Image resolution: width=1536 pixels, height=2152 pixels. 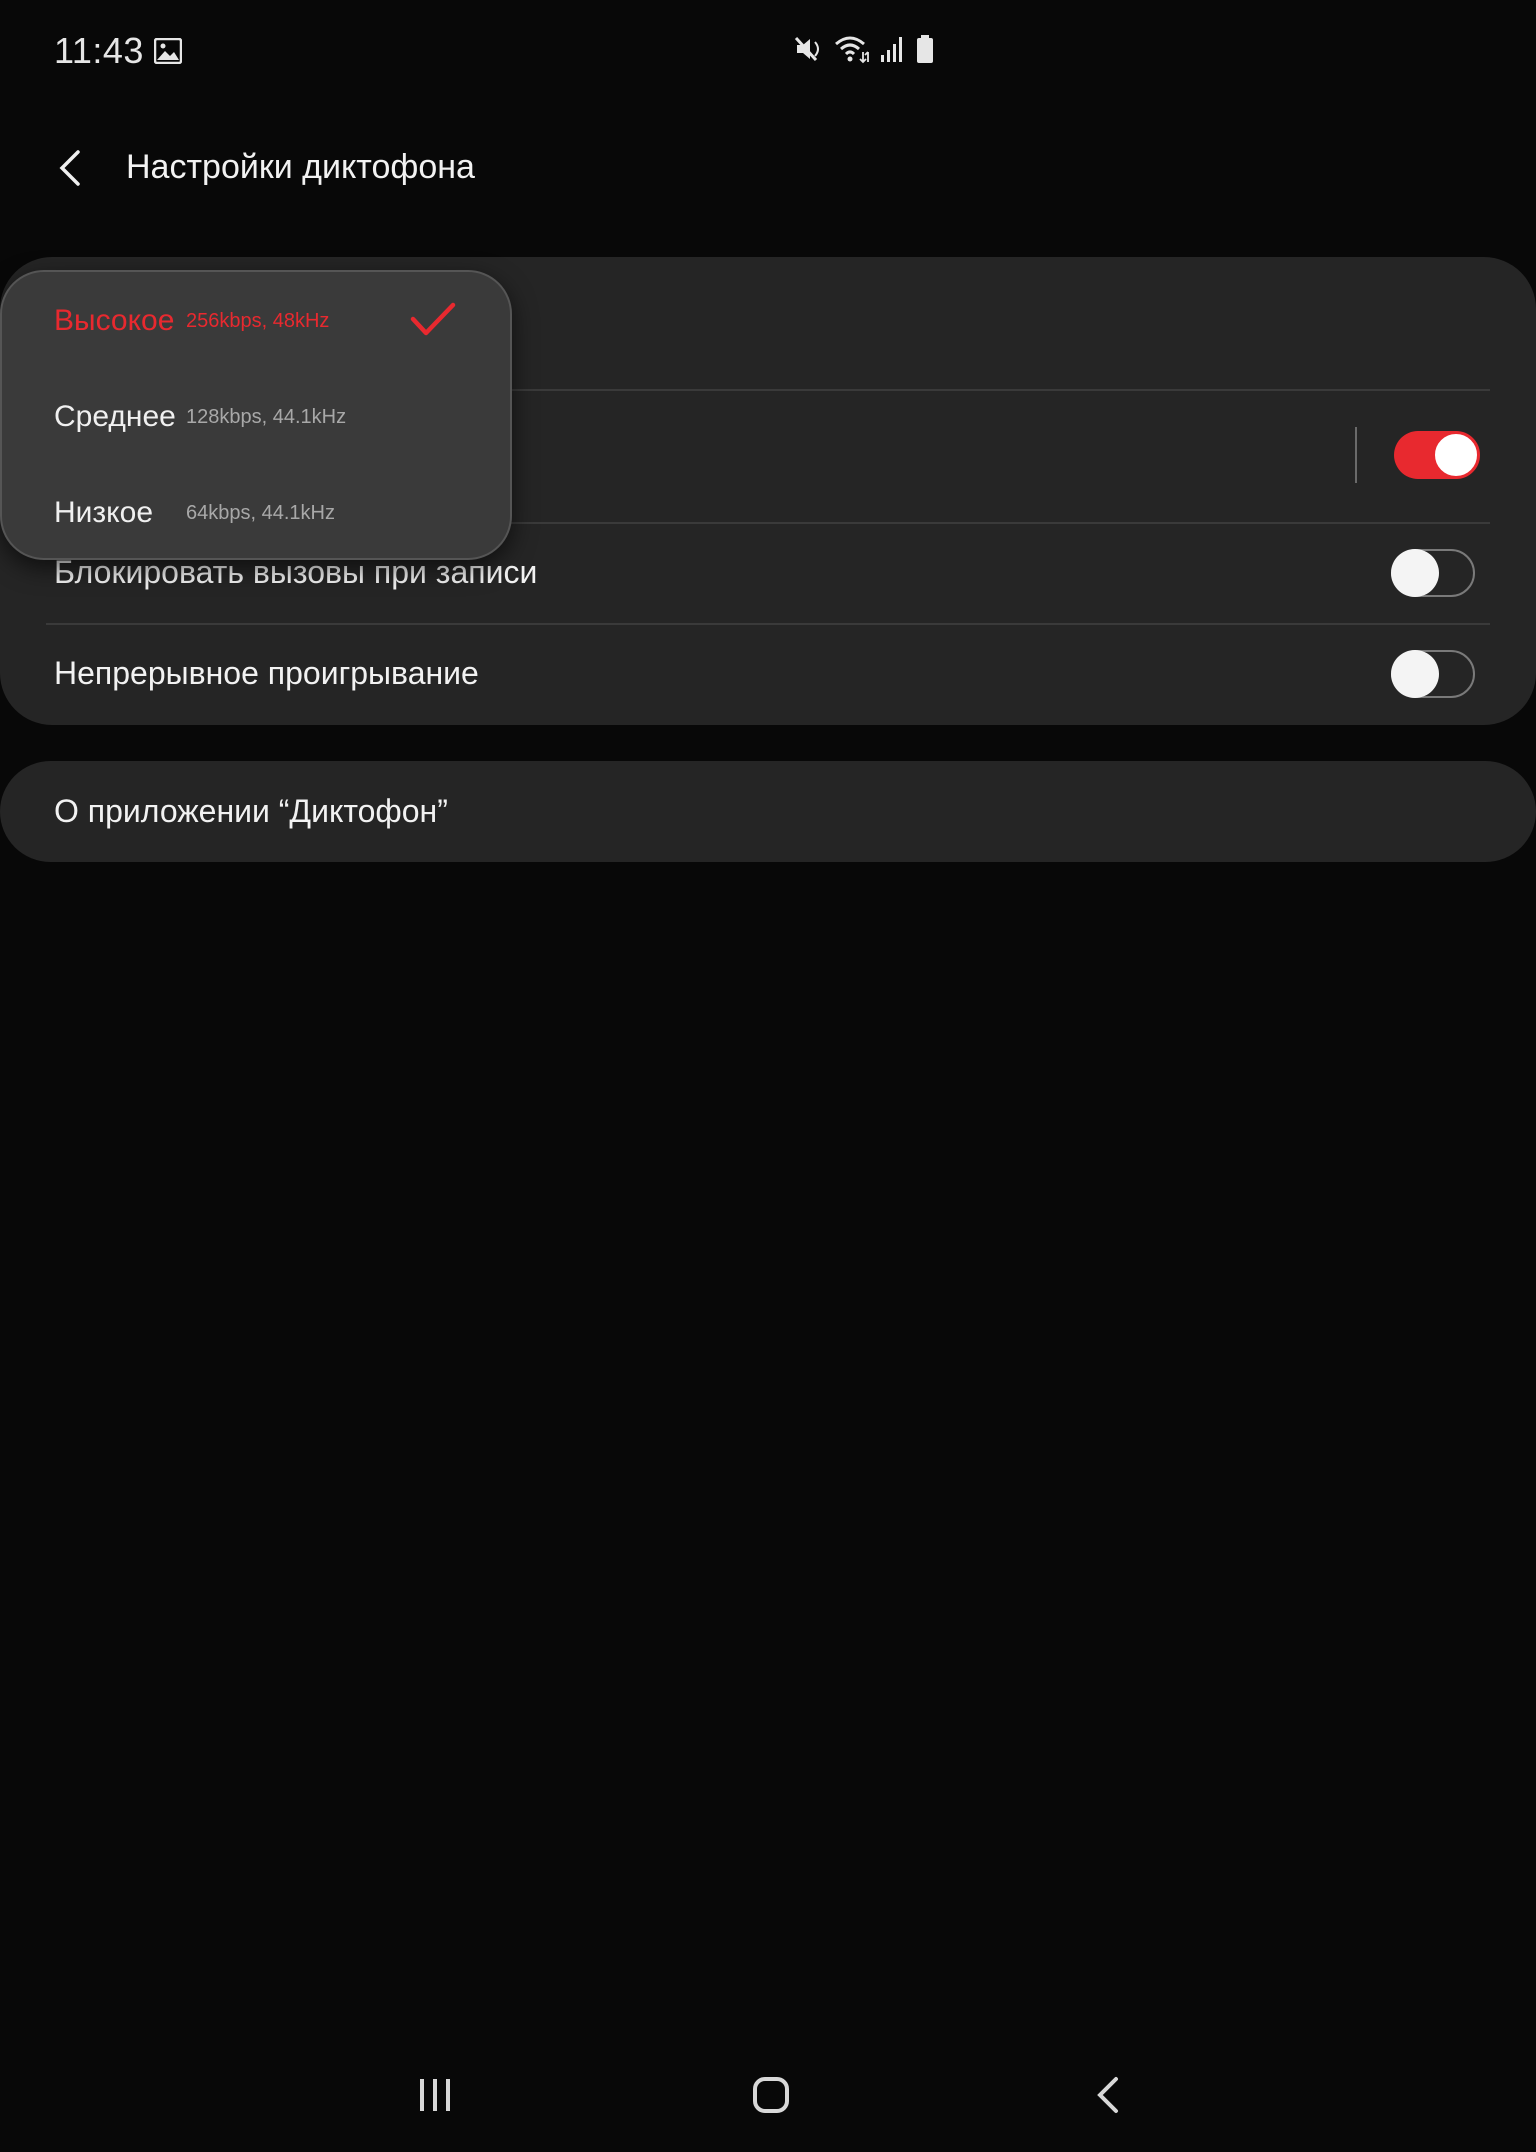 What do you see at coordinates (260, 513) in the screenshot?
I see `quality-option-detail: 64kbps, 44.1kHz` at bounding box center [260, 513].